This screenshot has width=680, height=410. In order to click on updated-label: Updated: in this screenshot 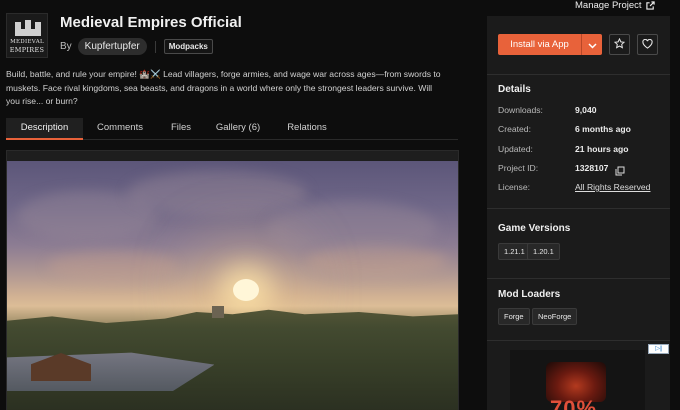, I will do `click(515, 149)`.